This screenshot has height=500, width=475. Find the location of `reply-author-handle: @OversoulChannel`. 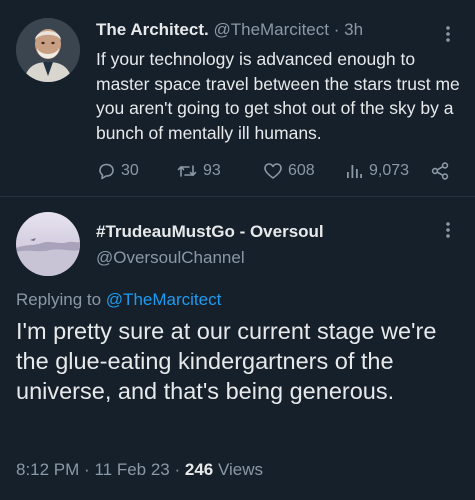

reply-author-handle: @OversoulChannel is located at coordinates (170, 258).